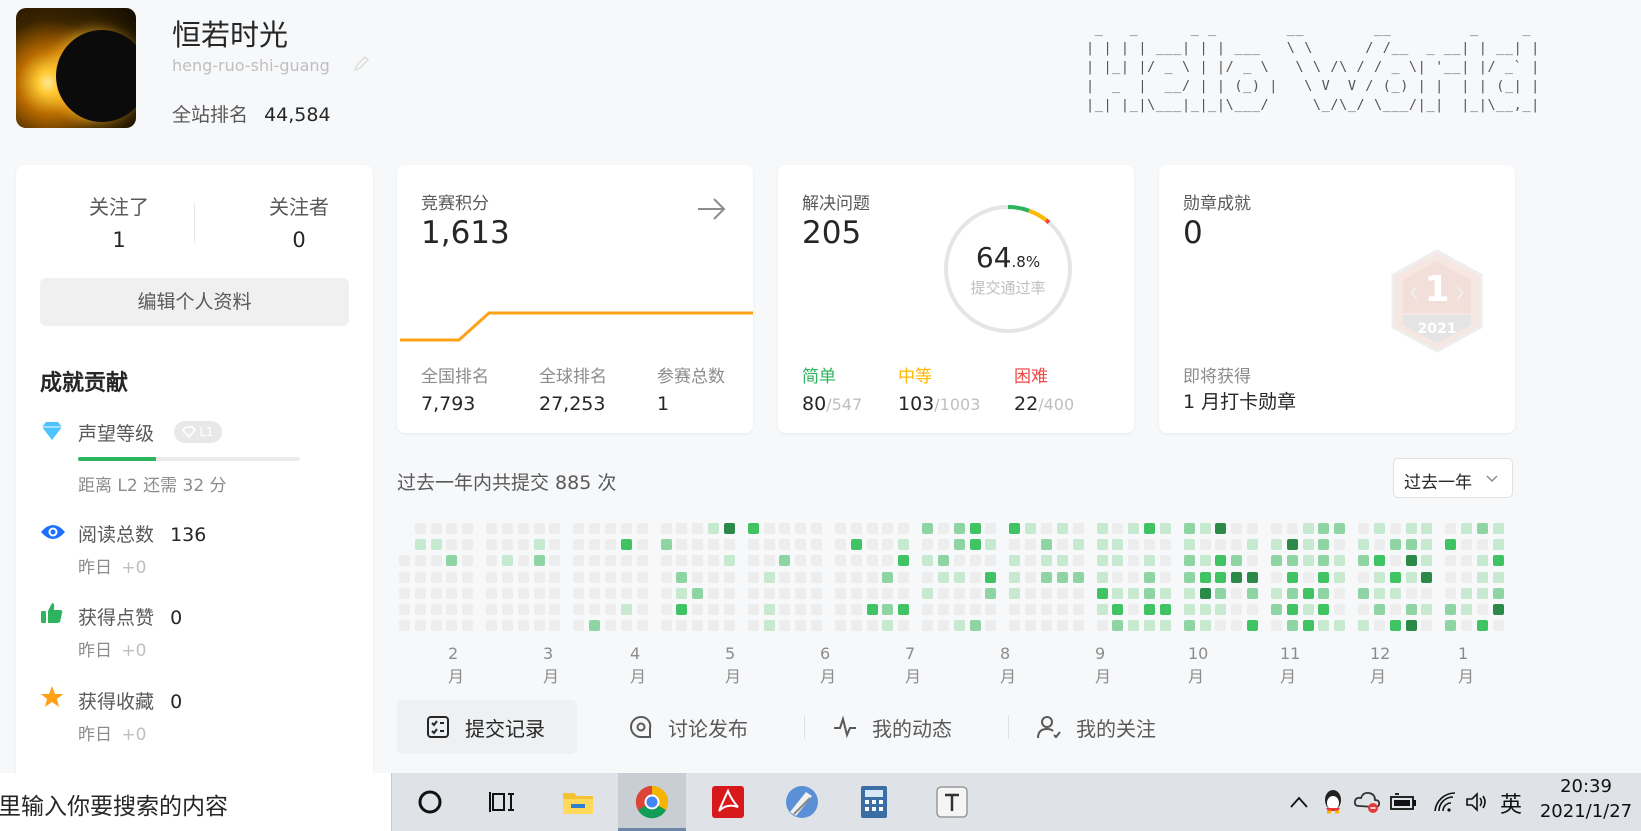 The height and width of the screenshot is (831, 1641). Describe the element at coordinates (194, 302) in the screenshot. I see `edit-profile-button: 编辑个人资料` at that location.